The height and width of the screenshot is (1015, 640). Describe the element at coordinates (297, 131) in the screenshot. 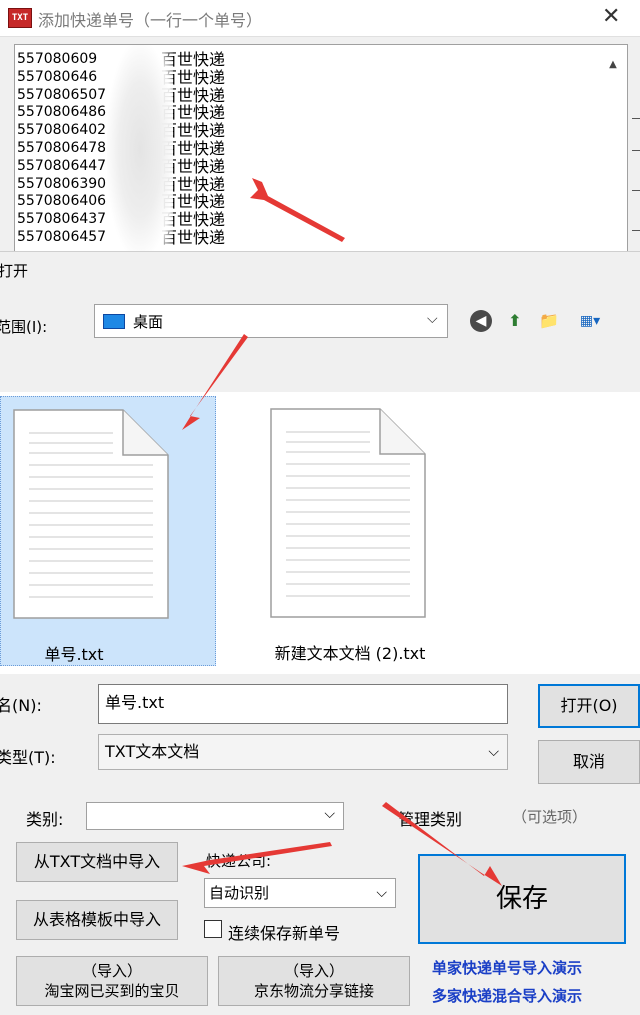

I see `tracking-row: 5570806402 百世快递` at that location.